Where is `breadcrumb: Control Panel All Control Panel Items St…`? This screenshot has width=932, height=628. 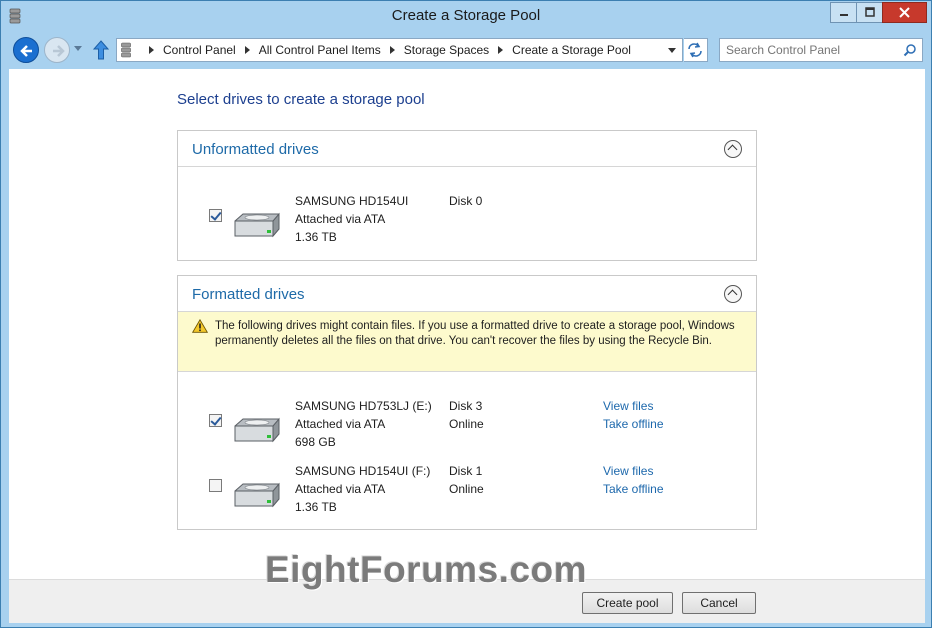 breadcrumb: Control Panel All Control Panel Items St… is located at coordinates (385, 50).